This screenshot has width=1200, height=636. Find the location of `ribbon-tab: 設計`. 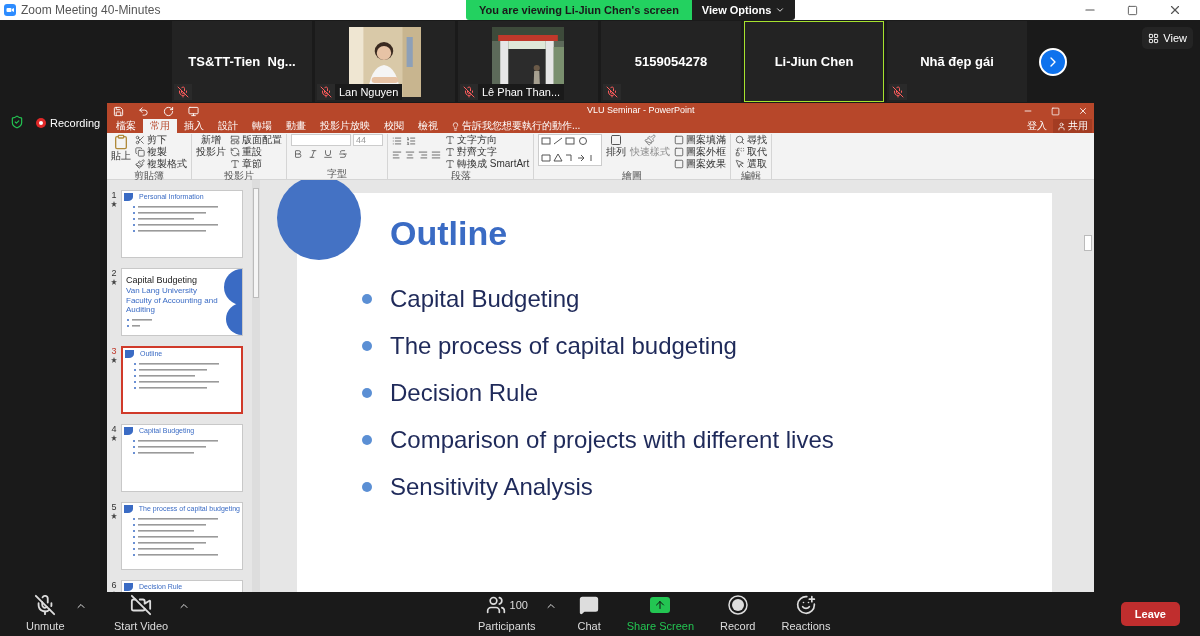

ribbon-tab: 設計 is located at coordinates (228, 126).